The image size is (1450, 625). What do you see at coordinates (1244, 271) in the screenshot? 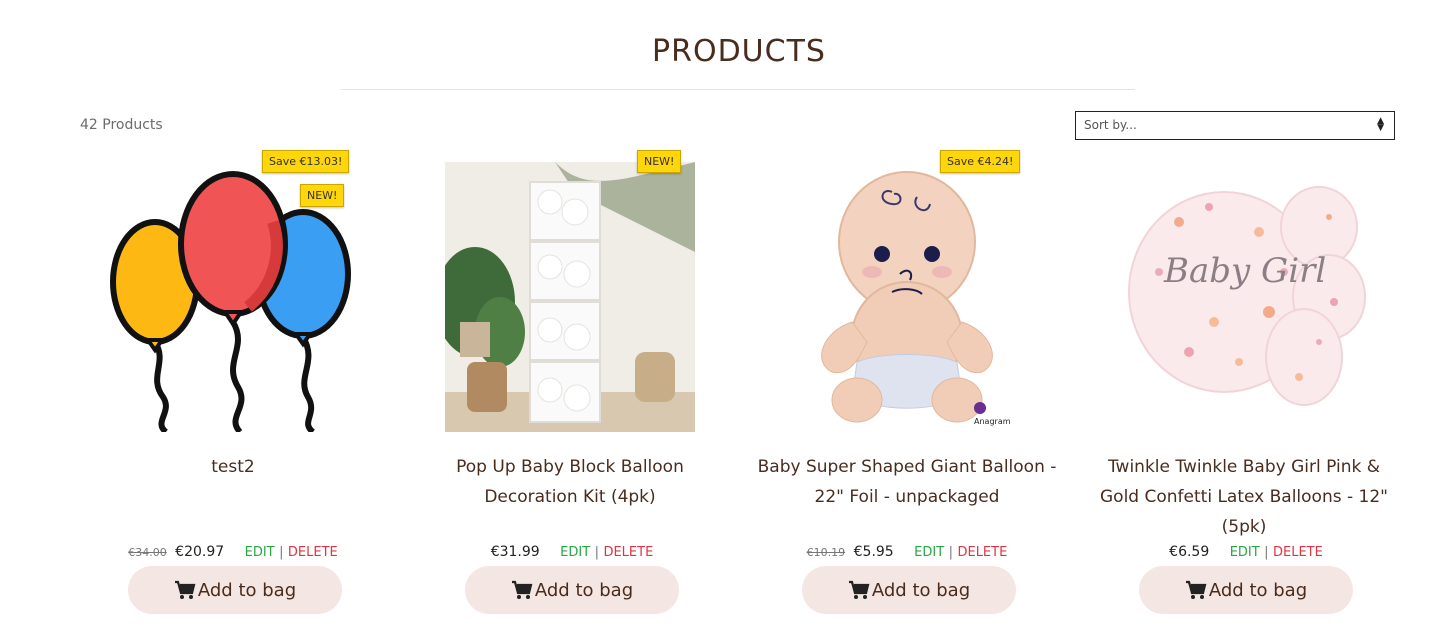
I see `balloon-text: Baby Girl` at bounding box center [1244, 271].